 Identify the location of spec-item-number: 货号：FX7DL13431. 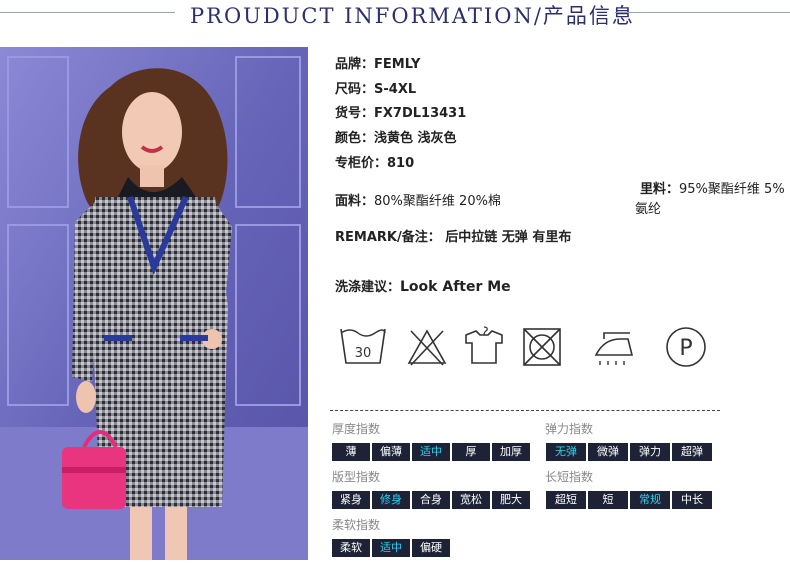
(400, 111).